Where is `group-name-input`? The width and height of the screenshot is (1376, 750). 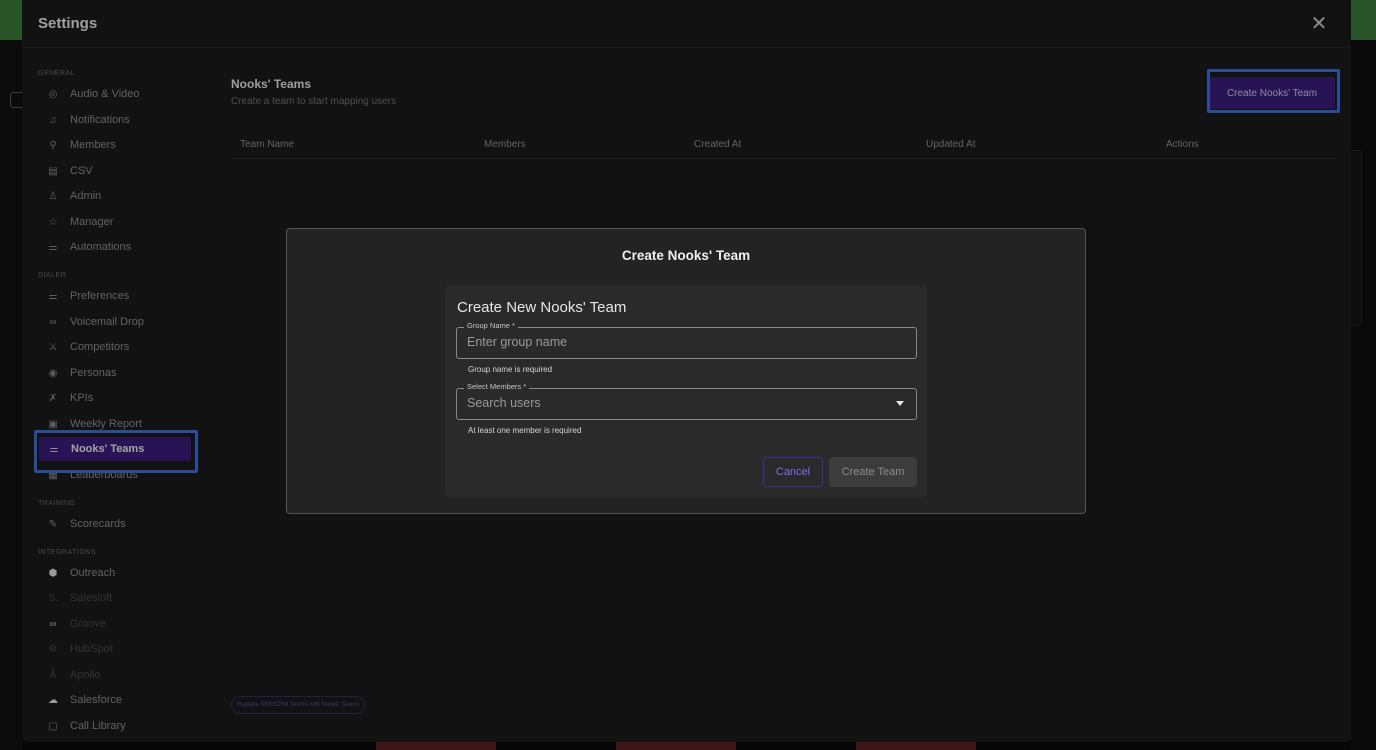 group-name-input is located at coordinates (677, 342).